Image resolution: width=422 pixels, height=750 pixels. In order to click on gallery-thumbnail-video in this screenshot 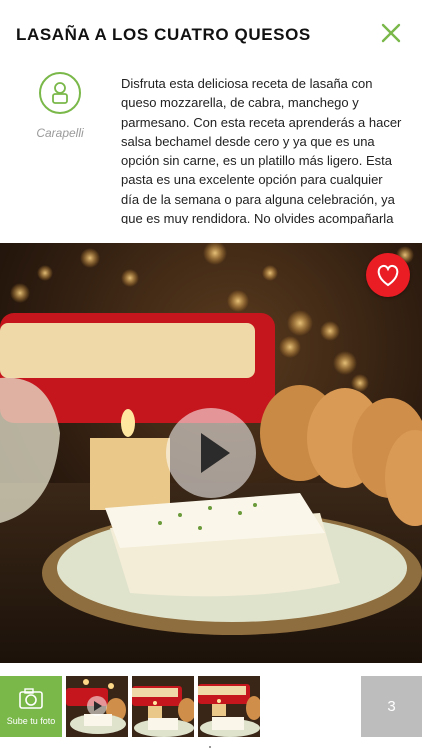, I will do `click(97, 706)`.